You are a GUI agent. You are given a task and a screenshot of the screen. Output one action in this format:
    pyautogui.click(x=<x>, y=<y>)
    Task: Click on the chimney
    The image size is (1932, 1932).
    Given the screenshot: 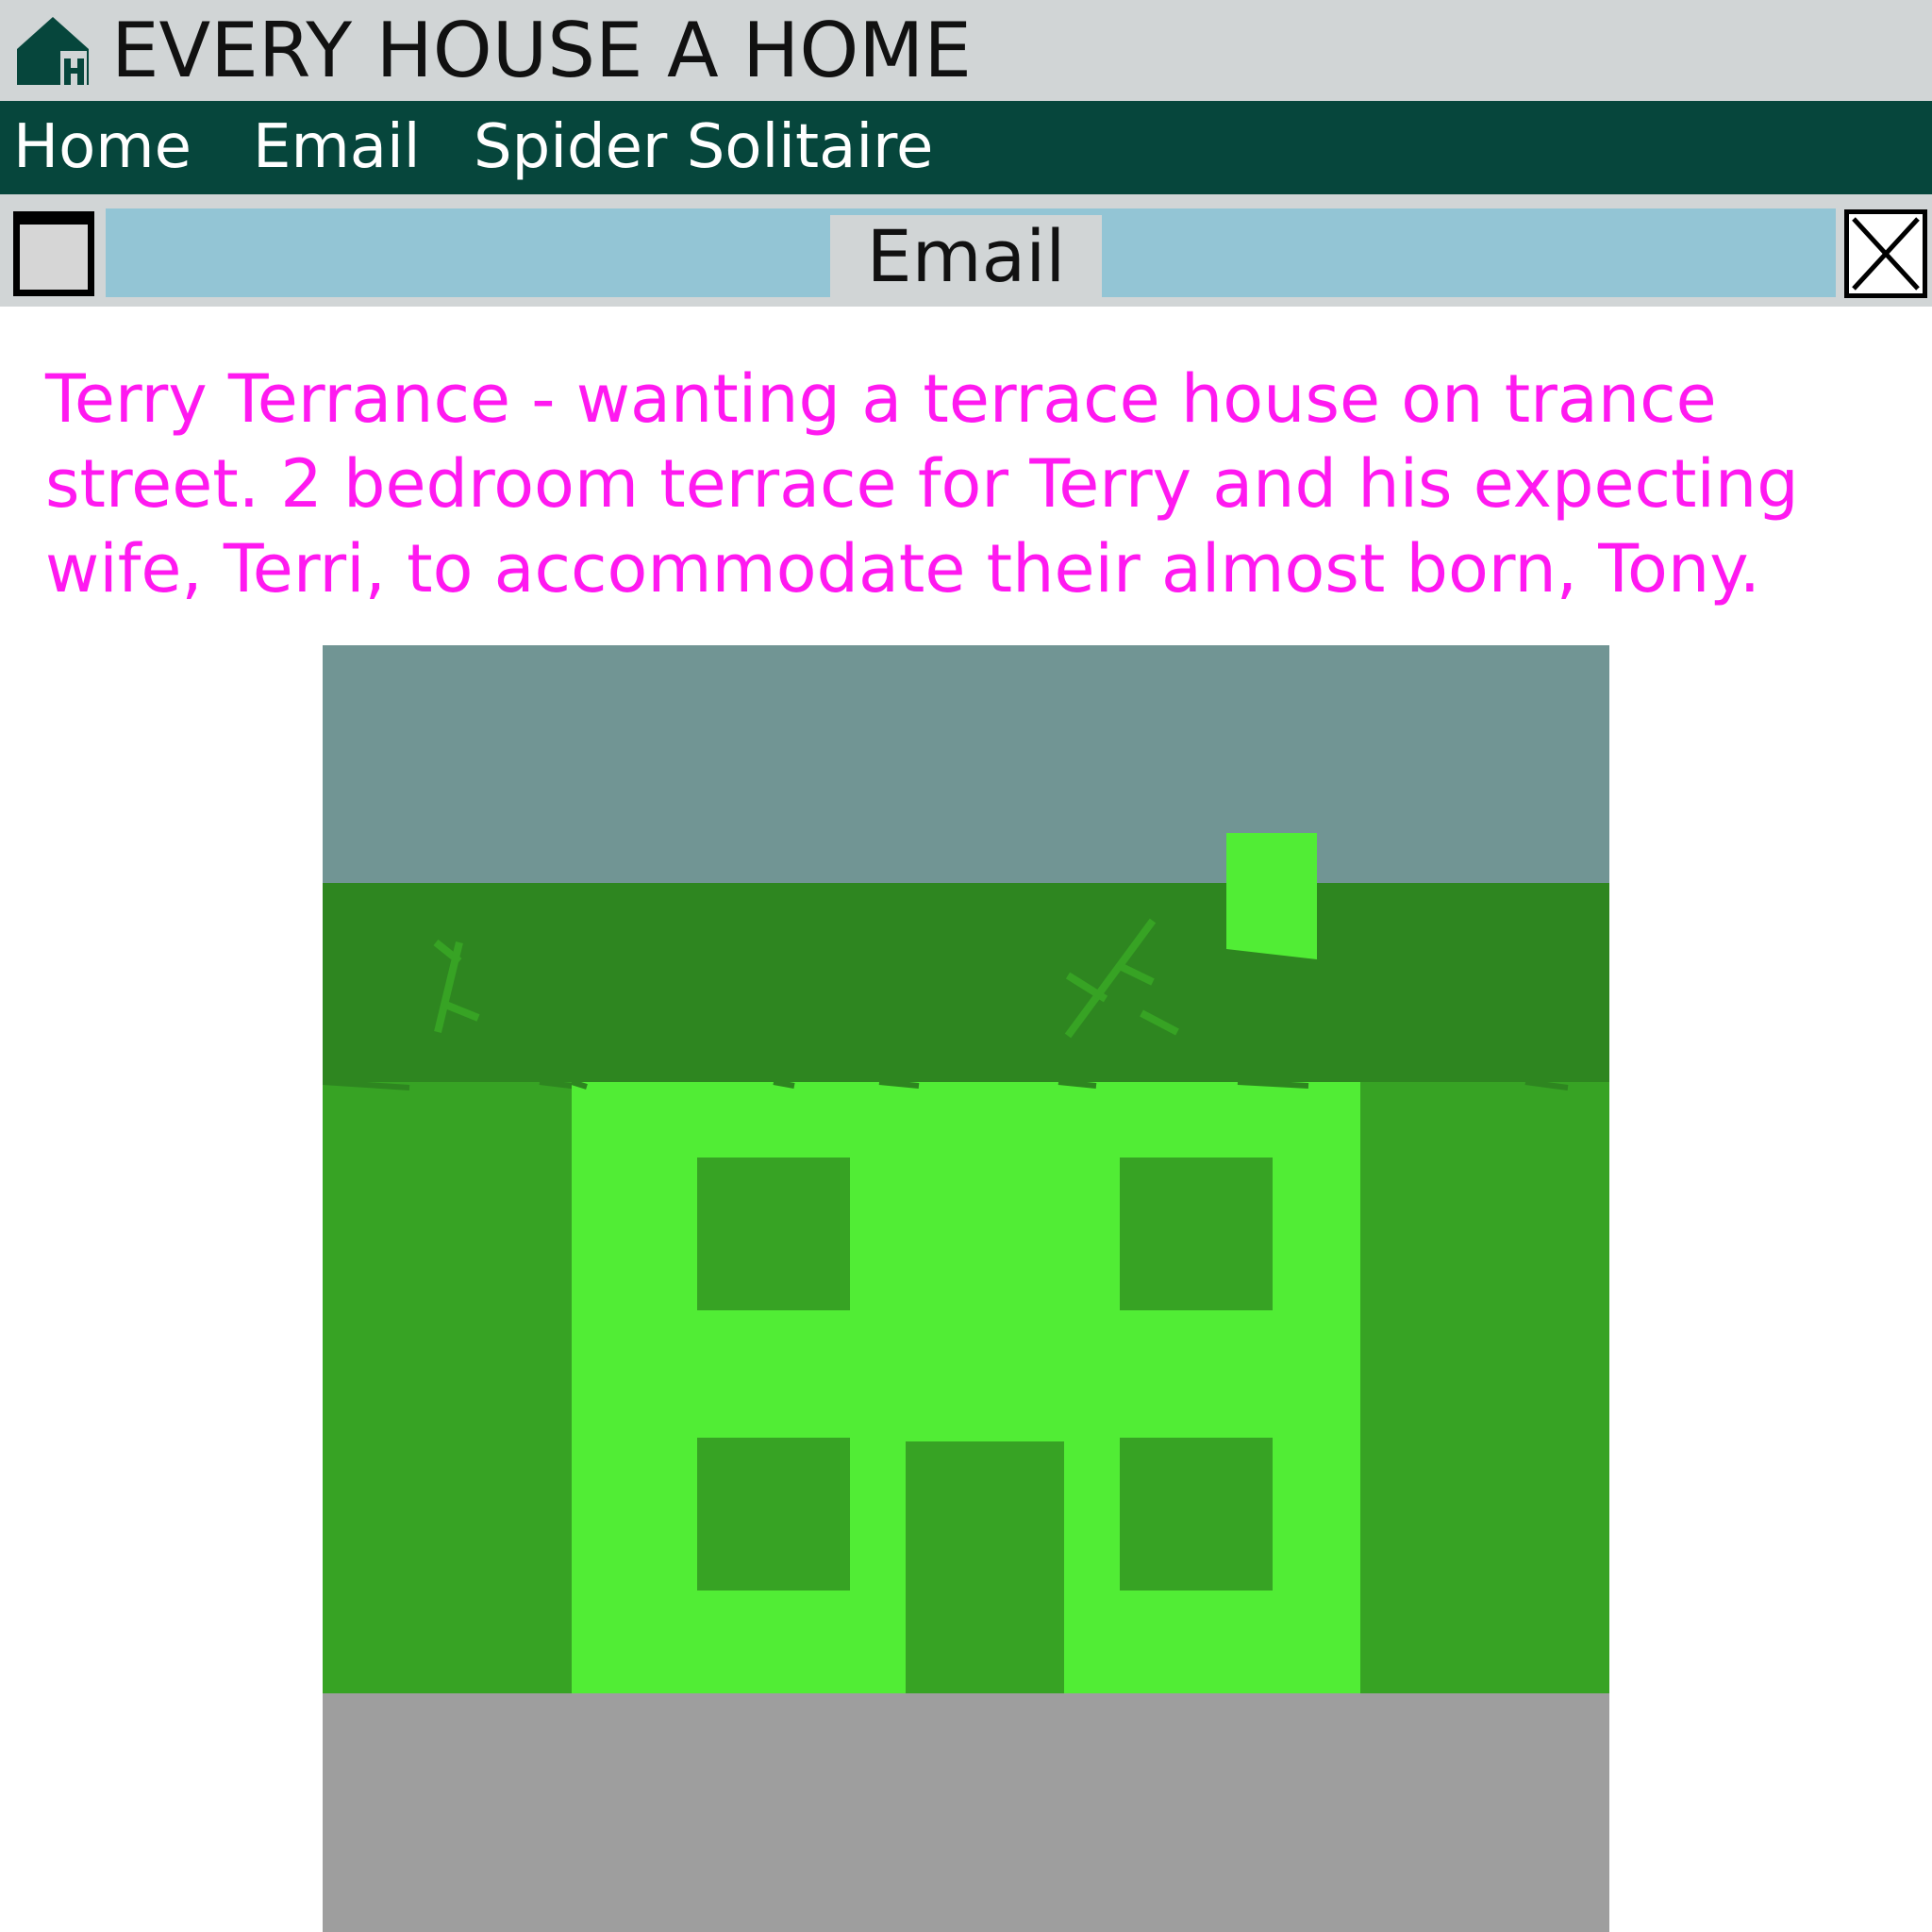 What is the action you would take?
    pyautogui.click(x=1272, y=896)
    